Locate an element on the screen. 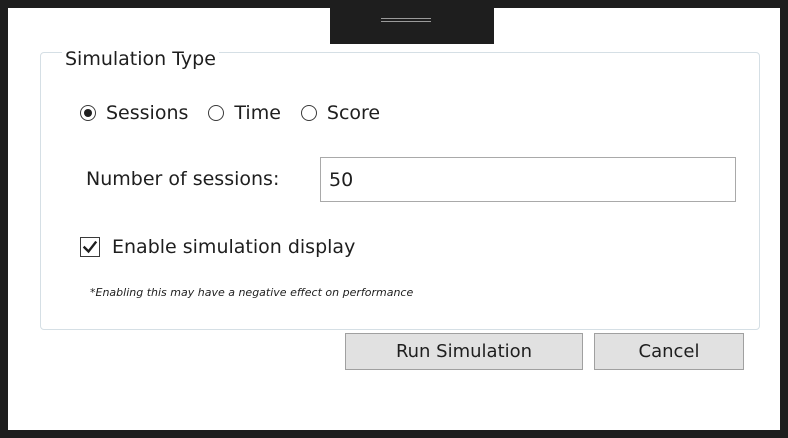 This screenshot has width=788, height=438. time-radio is located at coordinates (216, 113).